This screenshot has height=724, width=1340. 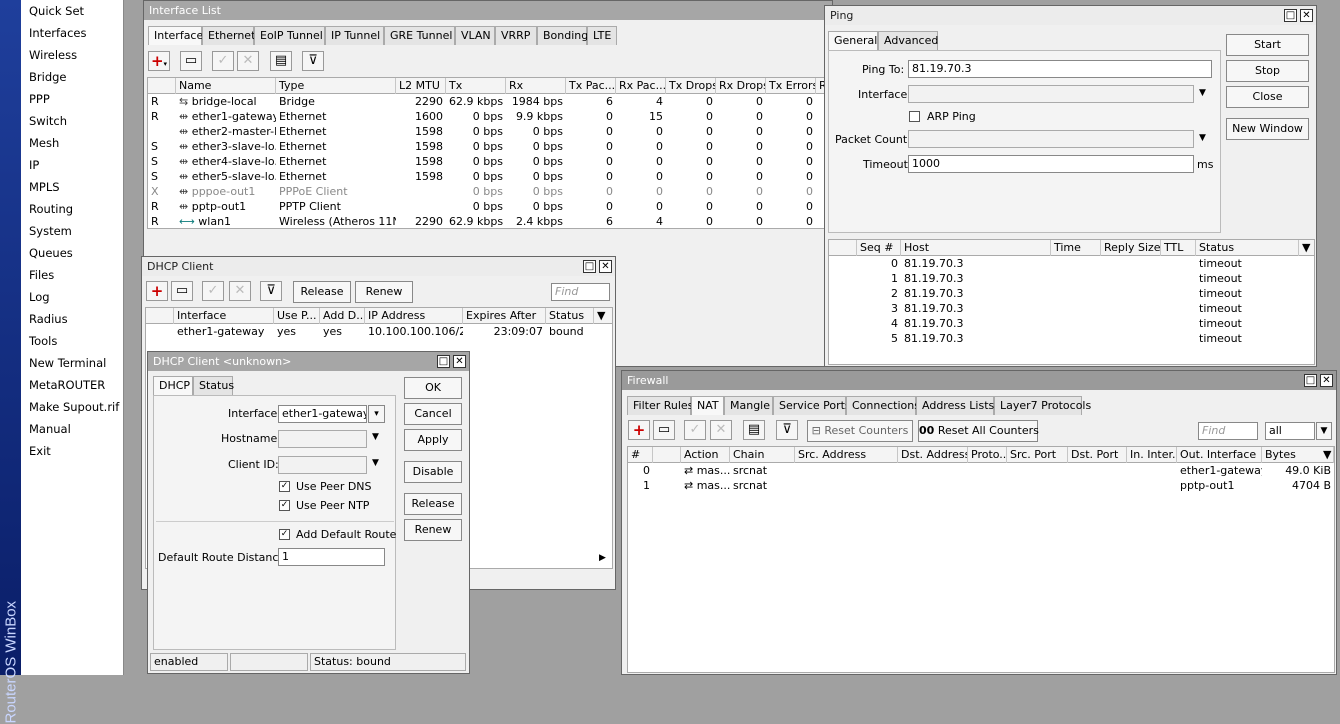 I want to click on ping-row: 0 81.19.70.3 timeout, so click(x=1071, y=263).